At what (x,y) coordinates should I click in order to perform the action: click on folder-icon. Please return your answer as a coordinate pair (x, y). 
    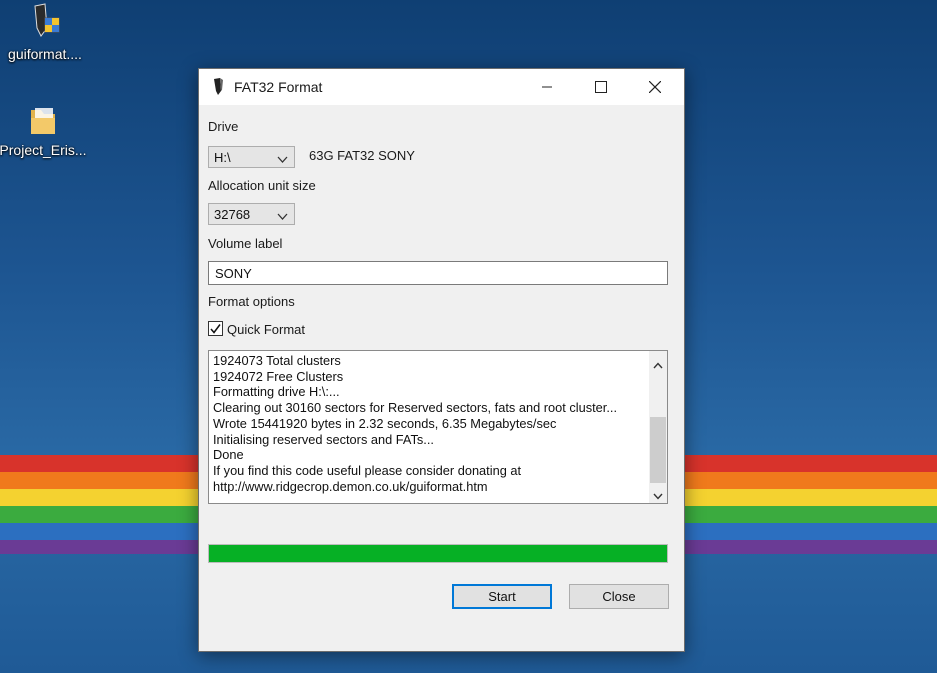
    Looking at the image, I should click on (43, 121).